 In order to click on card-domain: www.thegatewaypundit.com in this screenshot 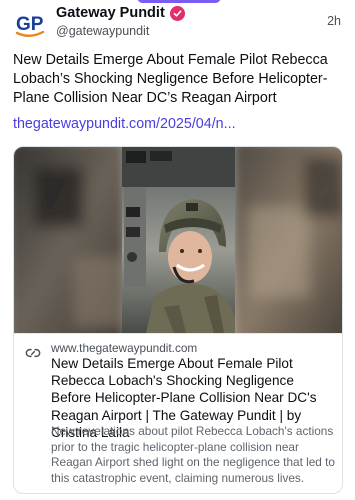, I will do `click(124, 348)`.